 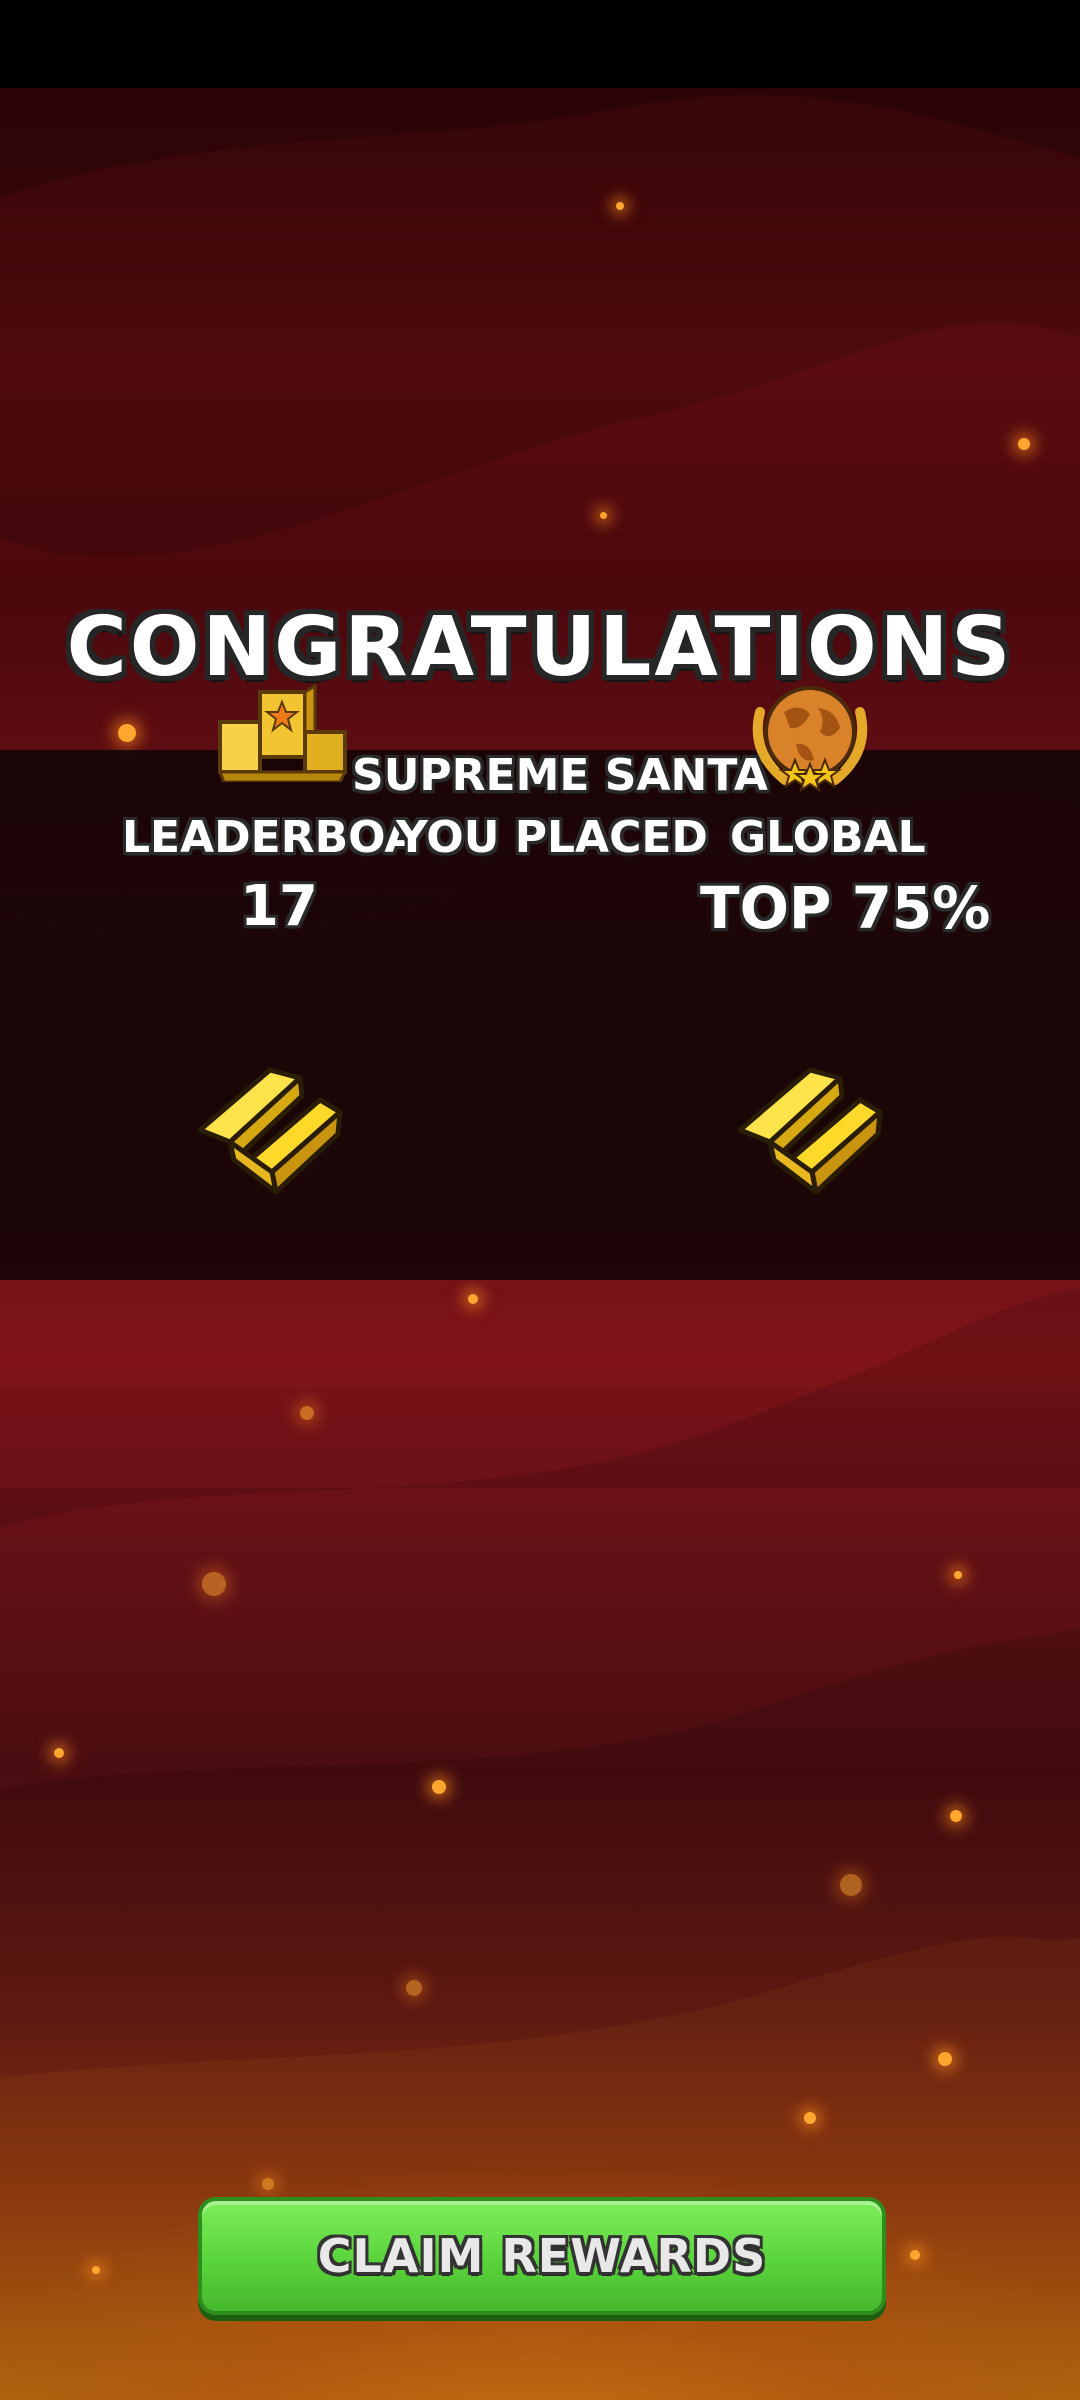 What do you see at coordinates (540, 647) in the screenshot?
I see `page-title: CONGRATULATIONS` at bounding box center [540, 647].